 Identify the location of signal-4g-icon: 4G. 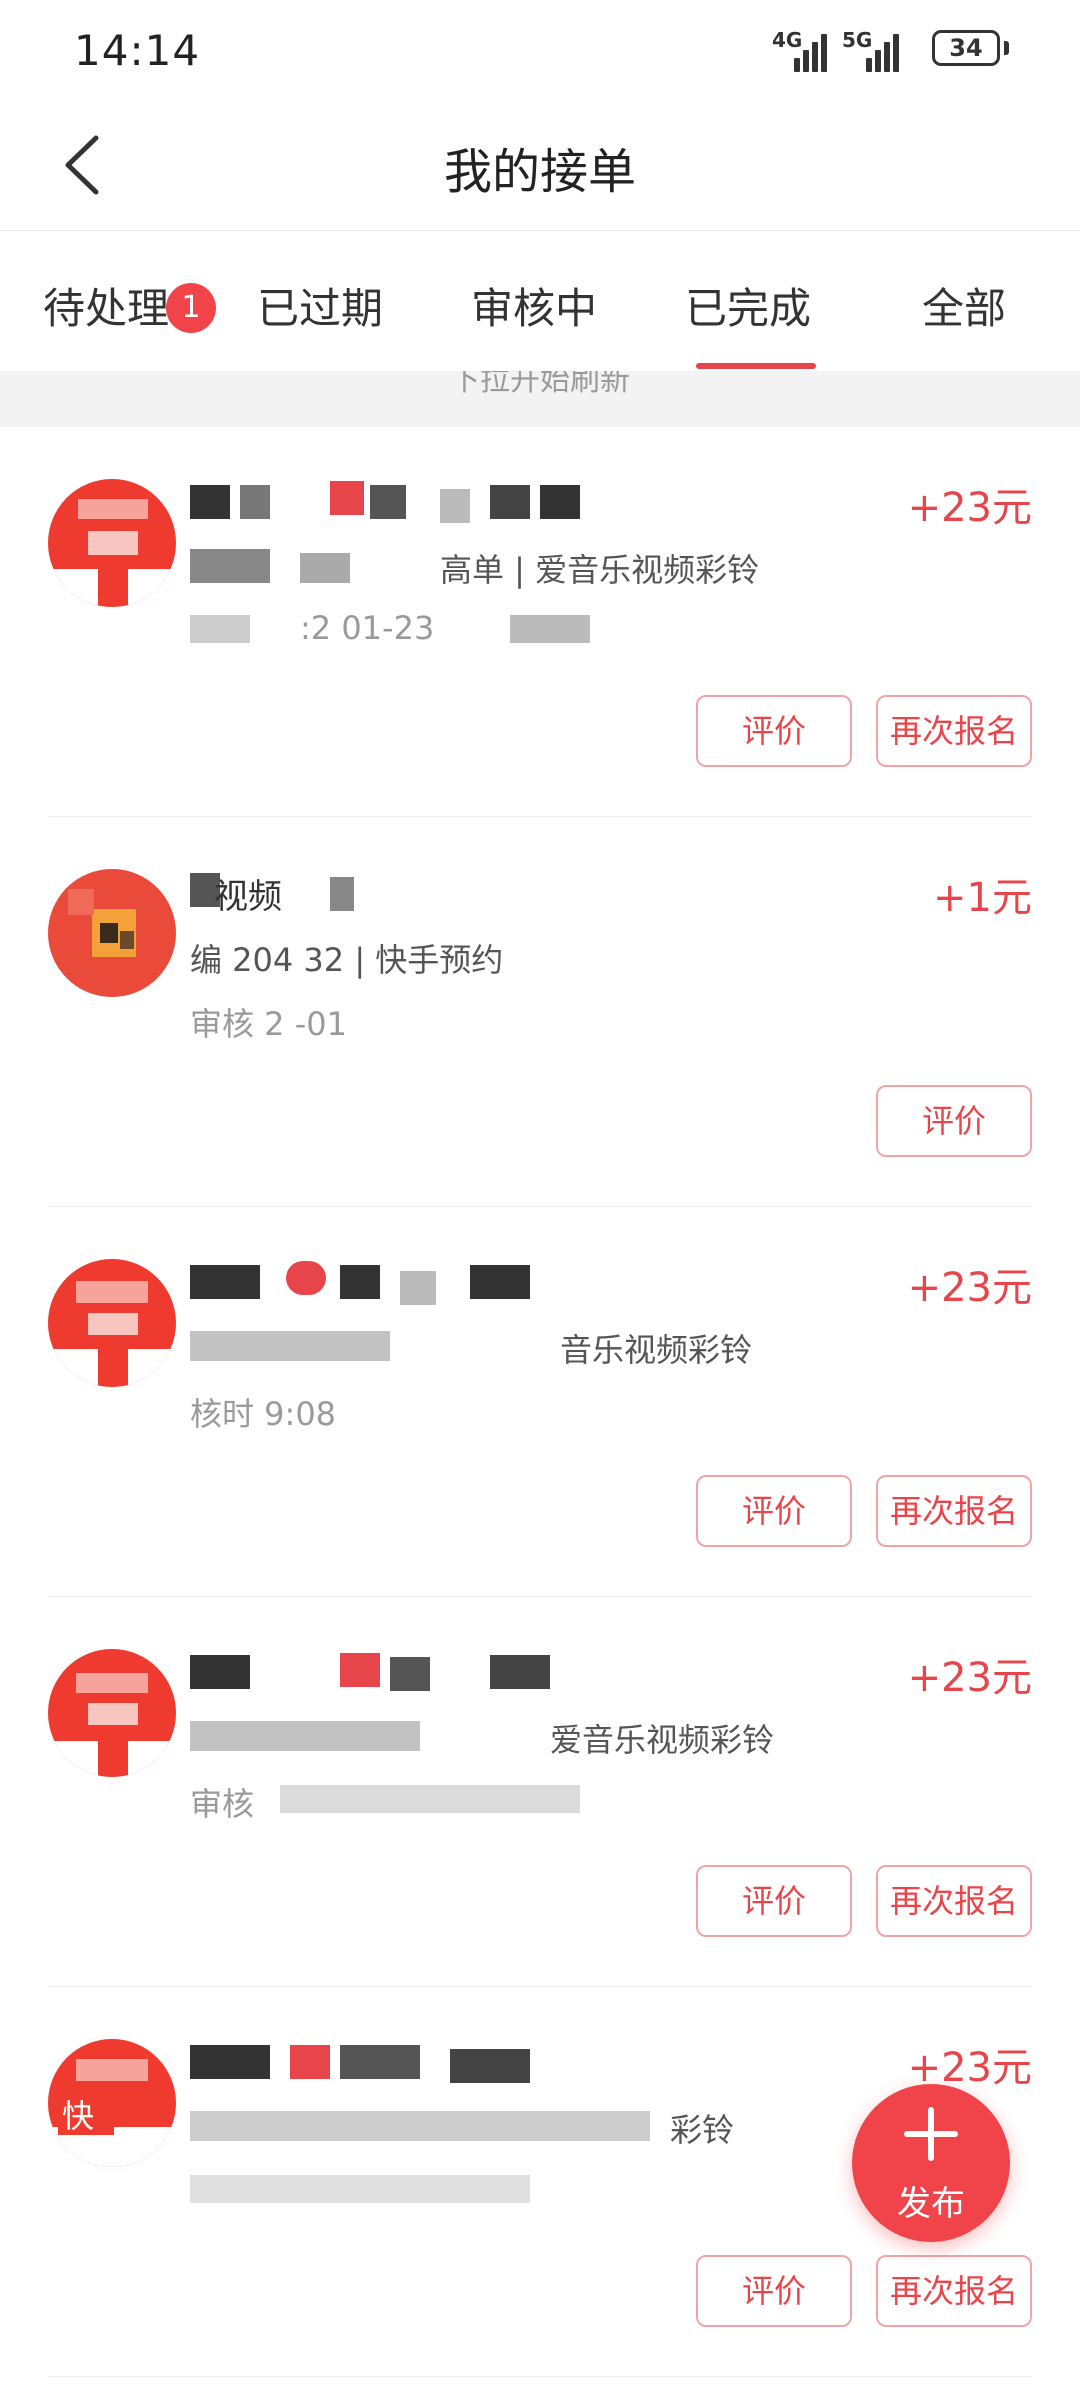
(800, 50).